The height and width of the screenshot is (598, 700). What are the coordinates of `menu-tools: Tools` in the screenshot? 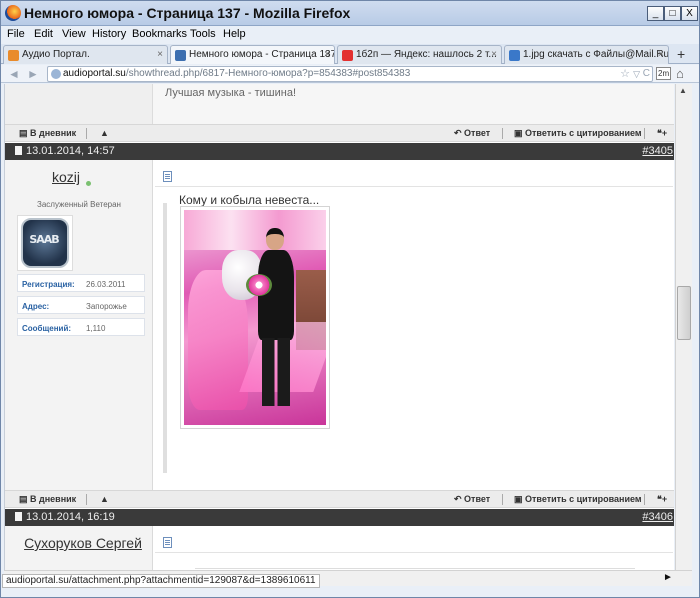 It's located at (203, 34).